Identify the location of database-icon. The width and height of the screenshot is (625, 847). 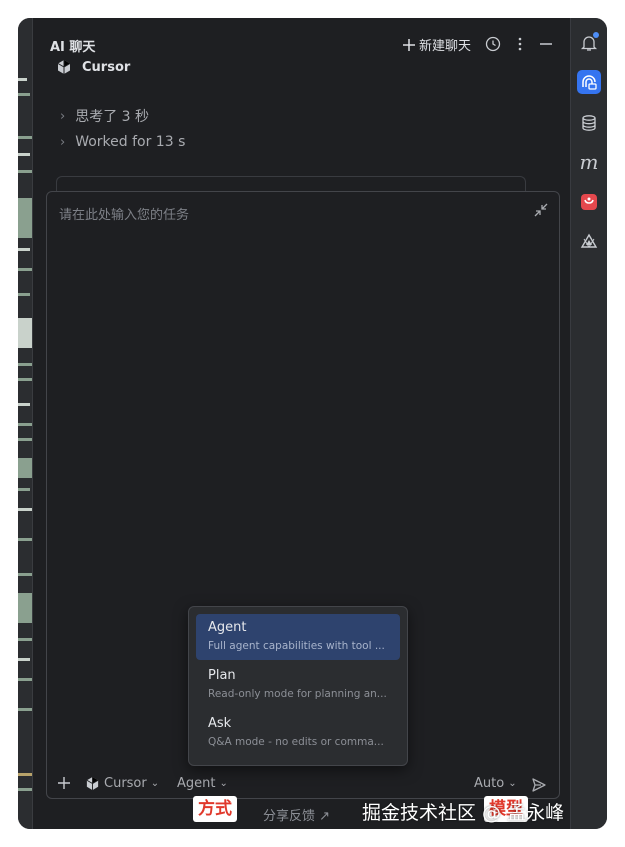
(589, 123).